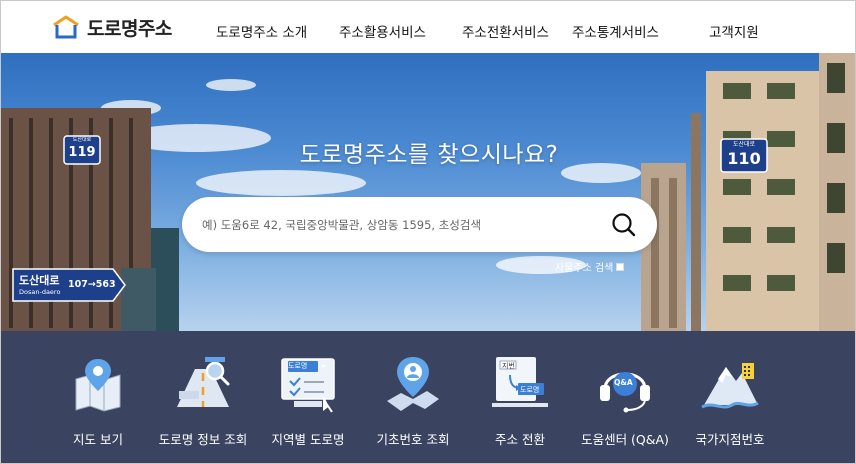 This screenshot has height=464, width=856. Describe the element at coordinates (402, 224) in the screenshot. I see `address-search-input` at that location.